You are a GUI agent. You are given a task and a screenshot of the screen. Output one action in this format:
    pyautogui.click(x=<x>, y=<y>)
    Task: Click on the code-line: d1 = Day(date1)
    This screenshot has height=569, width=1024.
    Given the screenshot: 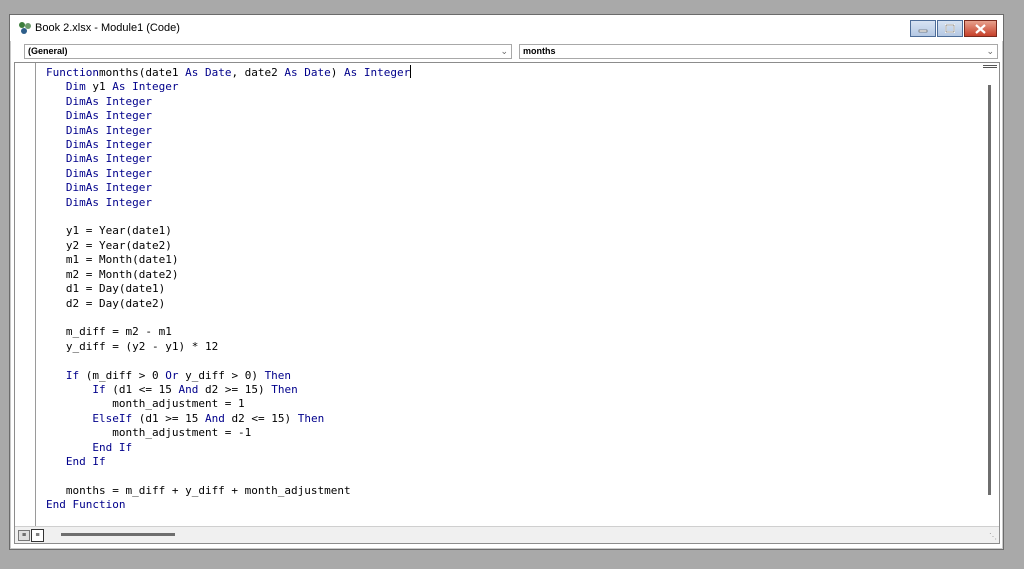 What is the action you would take?
    pyautogui.click(x=228, y=289)
    